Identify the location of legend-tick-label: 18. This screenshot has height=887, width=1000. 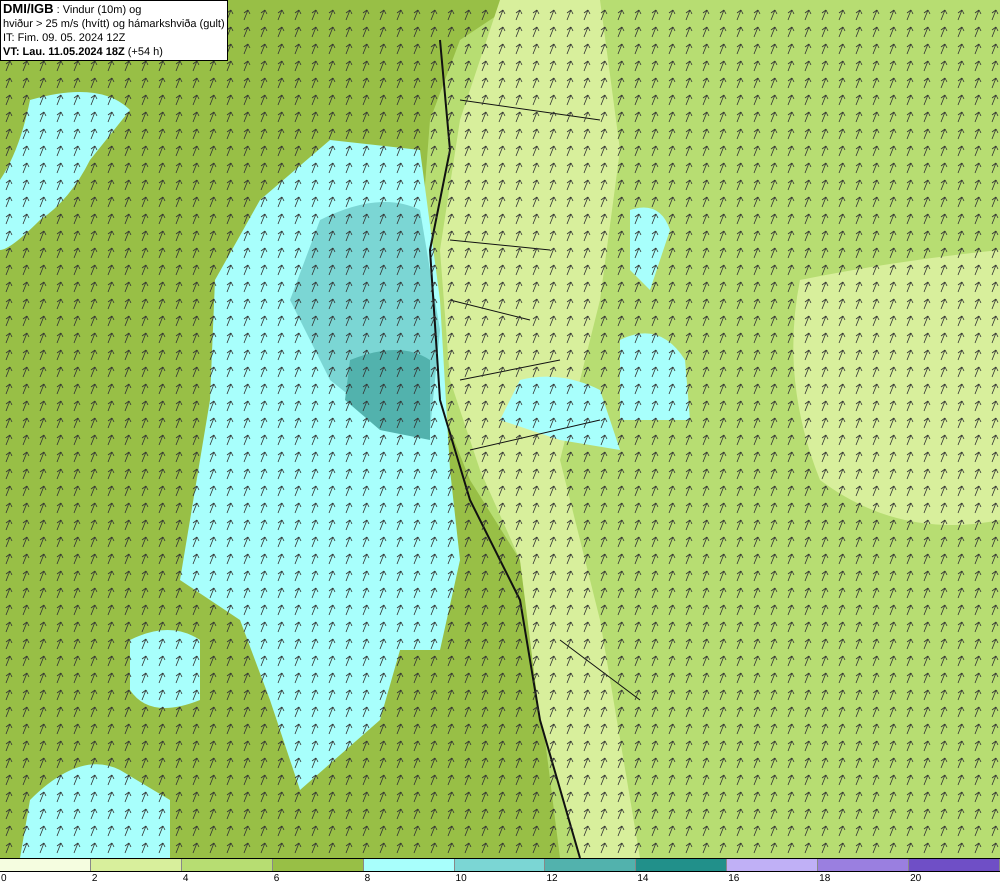
(824, 879).